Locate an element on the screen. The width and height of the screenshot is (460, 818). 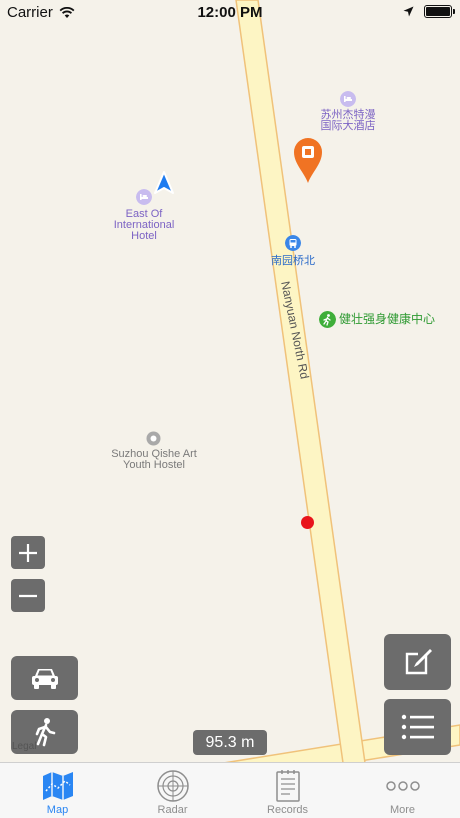
list-icon is located at coordinates (417, 727).